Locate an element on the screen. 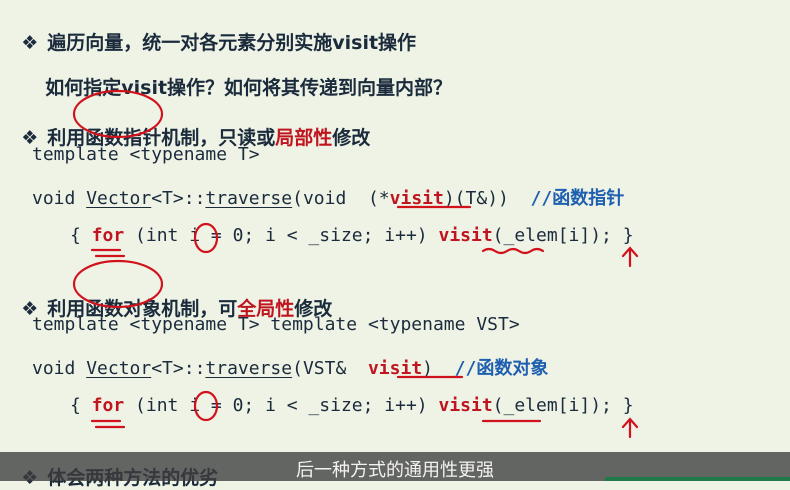  annotation-circle-i is located at coordinates (206, 238).